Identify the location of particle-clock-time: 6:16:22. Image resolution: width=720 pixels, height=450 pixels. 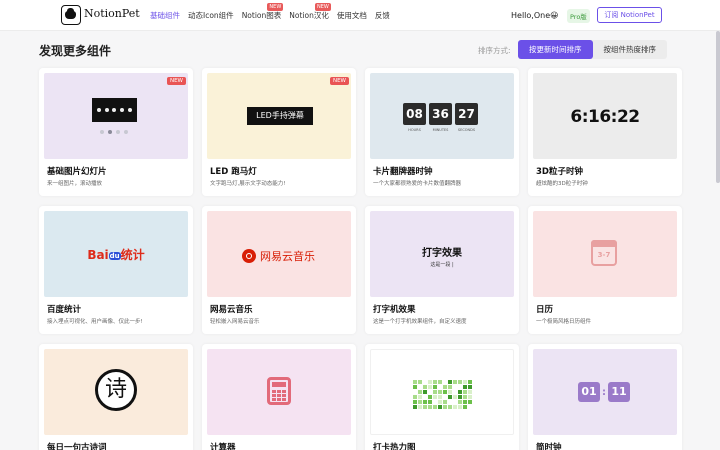
(605, 117).